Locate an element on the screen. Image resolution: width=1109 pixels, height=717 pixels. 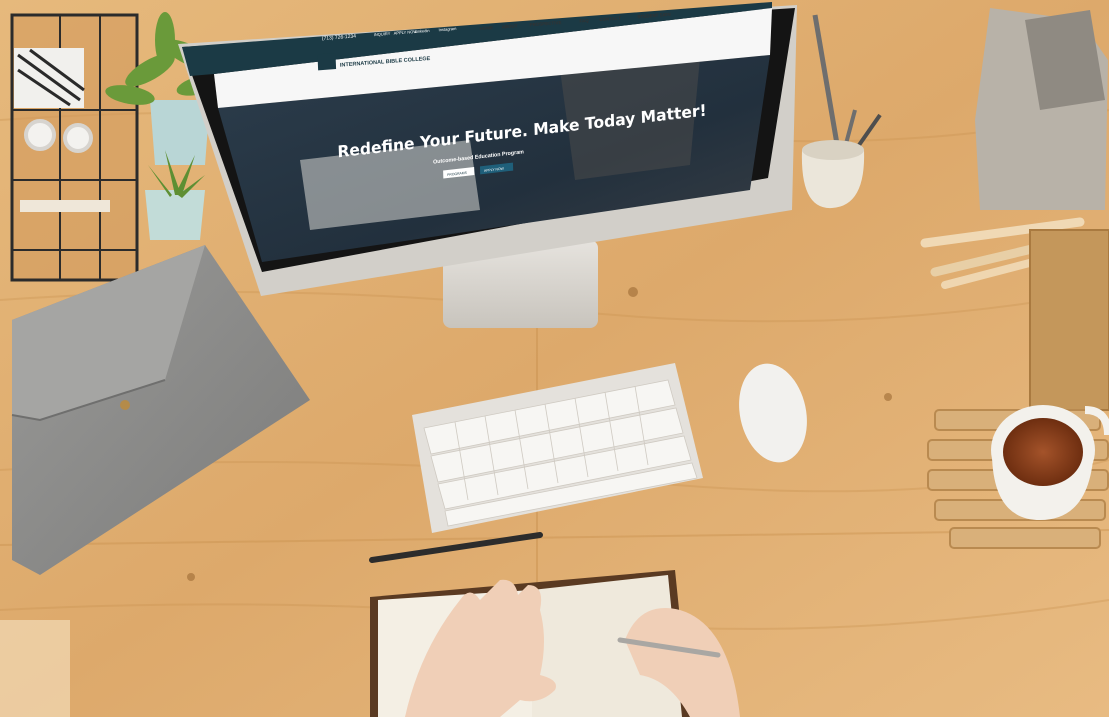
wire-basket is located at coordinates (74, 147).